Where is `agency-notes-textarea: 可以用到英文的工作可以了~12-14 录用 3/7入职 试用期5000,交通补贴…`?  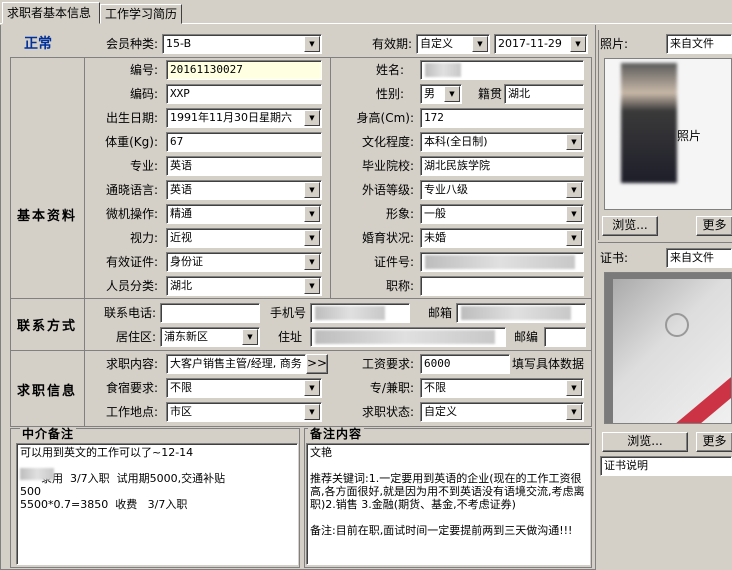 agency-notes-textarea: 可以用到英文的工作可以了~12-14 录用 3/7入职 试用期5000,交通补贴… is located at coordinates (157, 504).